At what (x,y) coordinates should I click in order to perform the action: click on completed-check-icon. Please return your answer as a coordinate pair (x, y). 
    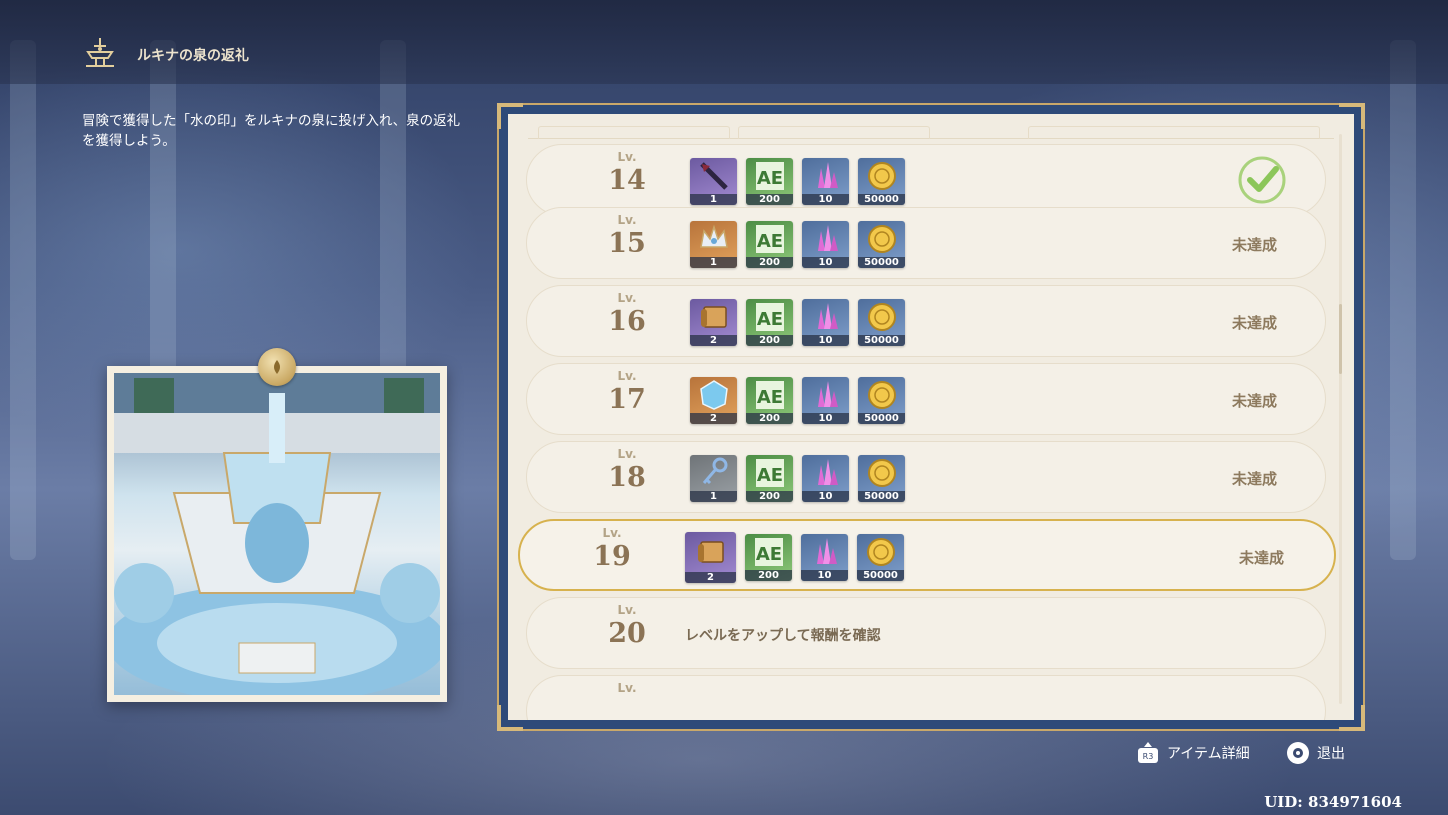
    Looking at the image, I should click on (1262, 180).